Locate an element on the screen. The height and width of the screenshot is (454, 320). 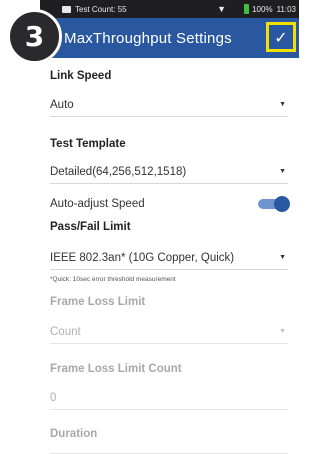
pass-fail-select: IEEE 802.3an* (10G Copper, Quick) ▼ is located at coordinates (169, 258).